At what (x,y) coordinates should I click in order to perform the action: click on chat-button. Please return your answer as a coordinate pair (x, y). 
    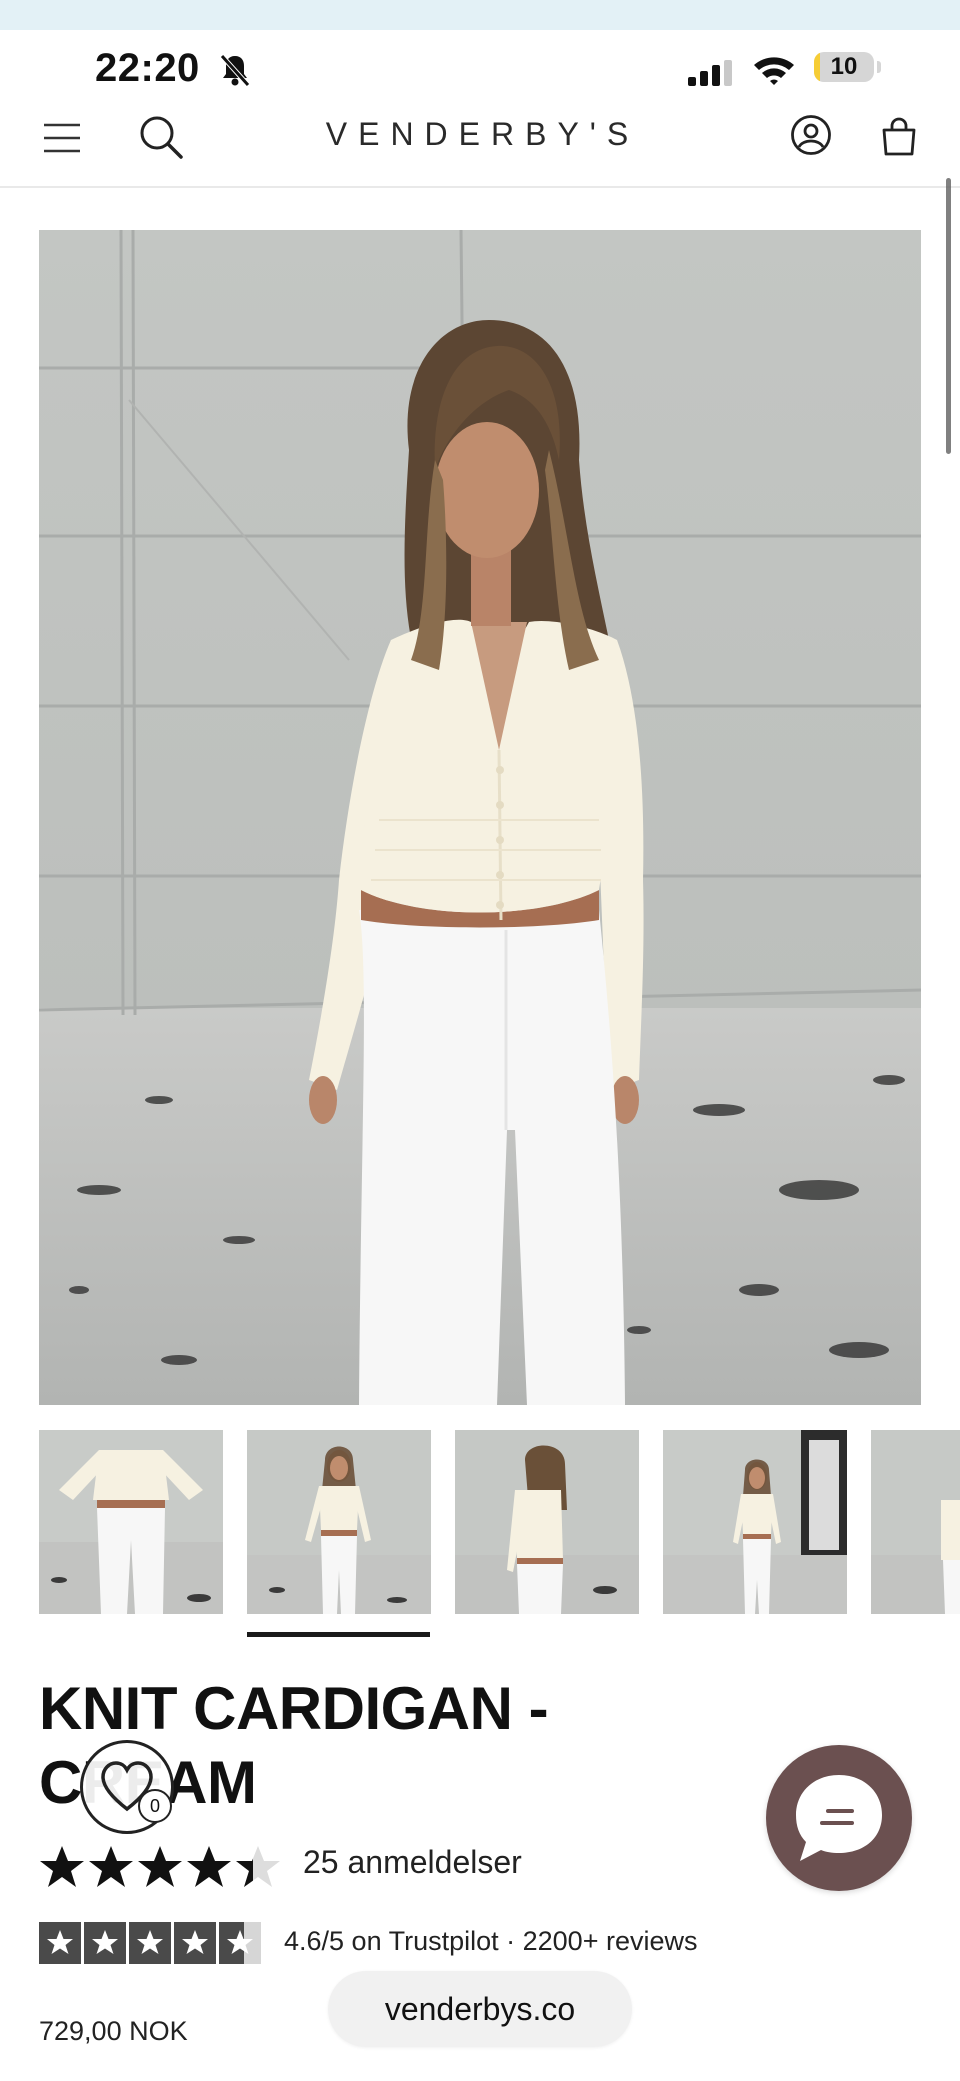
    Looking at the image, I should click on (839, 1818).